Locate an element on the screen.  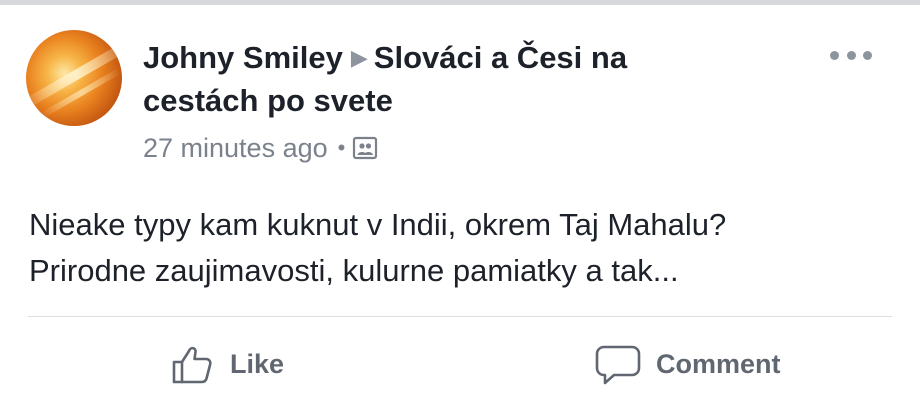
comment-bubble-icon is located at coordinates (618, 365).